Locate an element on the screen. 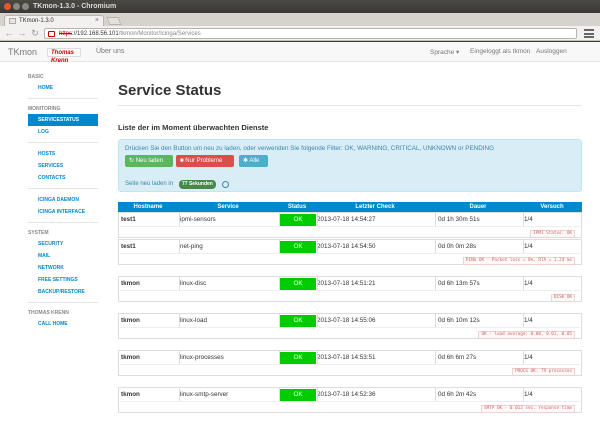  plugin-output: PROCS OK: 79 processes is located at coordinates (543, 372).